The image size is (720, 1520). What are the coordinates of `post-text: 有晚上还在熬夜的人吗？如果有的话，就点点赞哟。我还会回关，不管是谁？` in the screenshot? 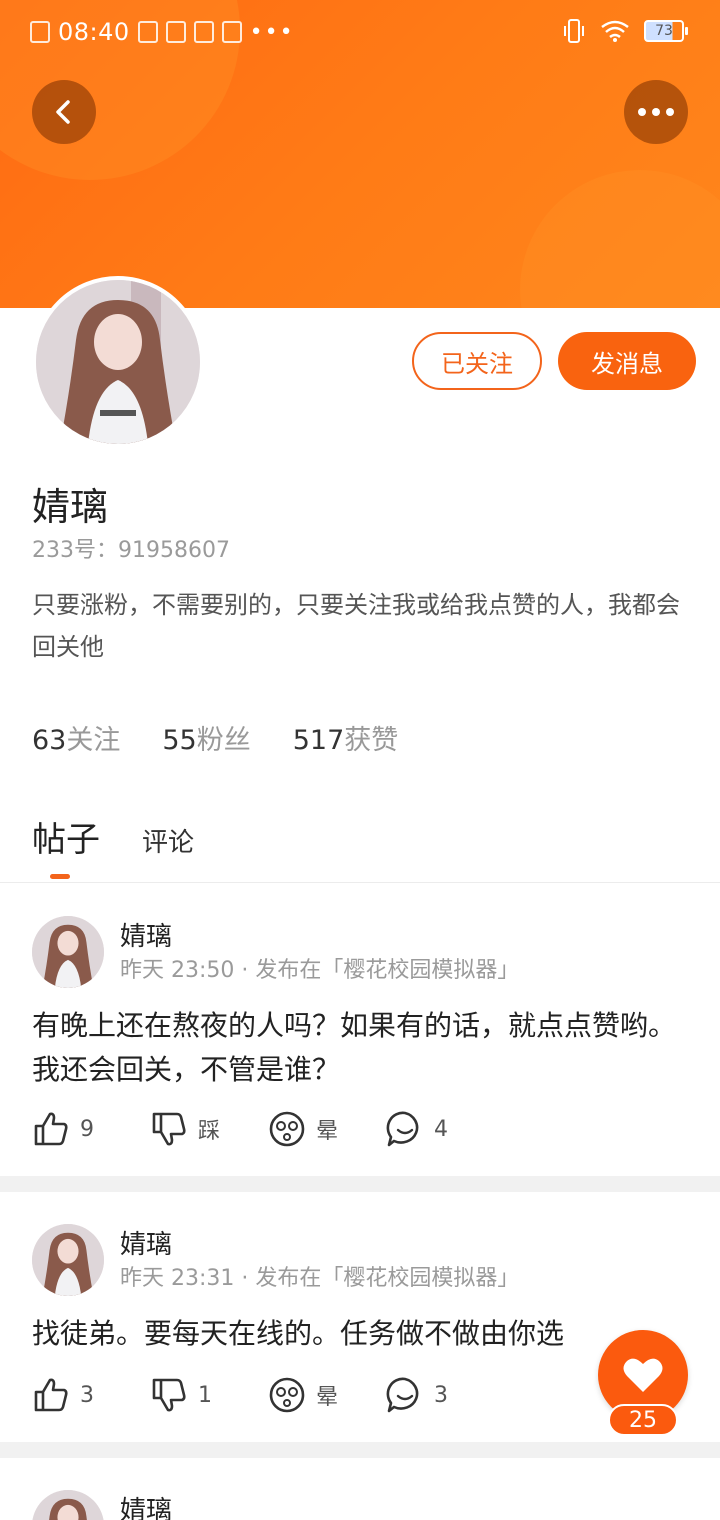 It's located at (362, 1048).